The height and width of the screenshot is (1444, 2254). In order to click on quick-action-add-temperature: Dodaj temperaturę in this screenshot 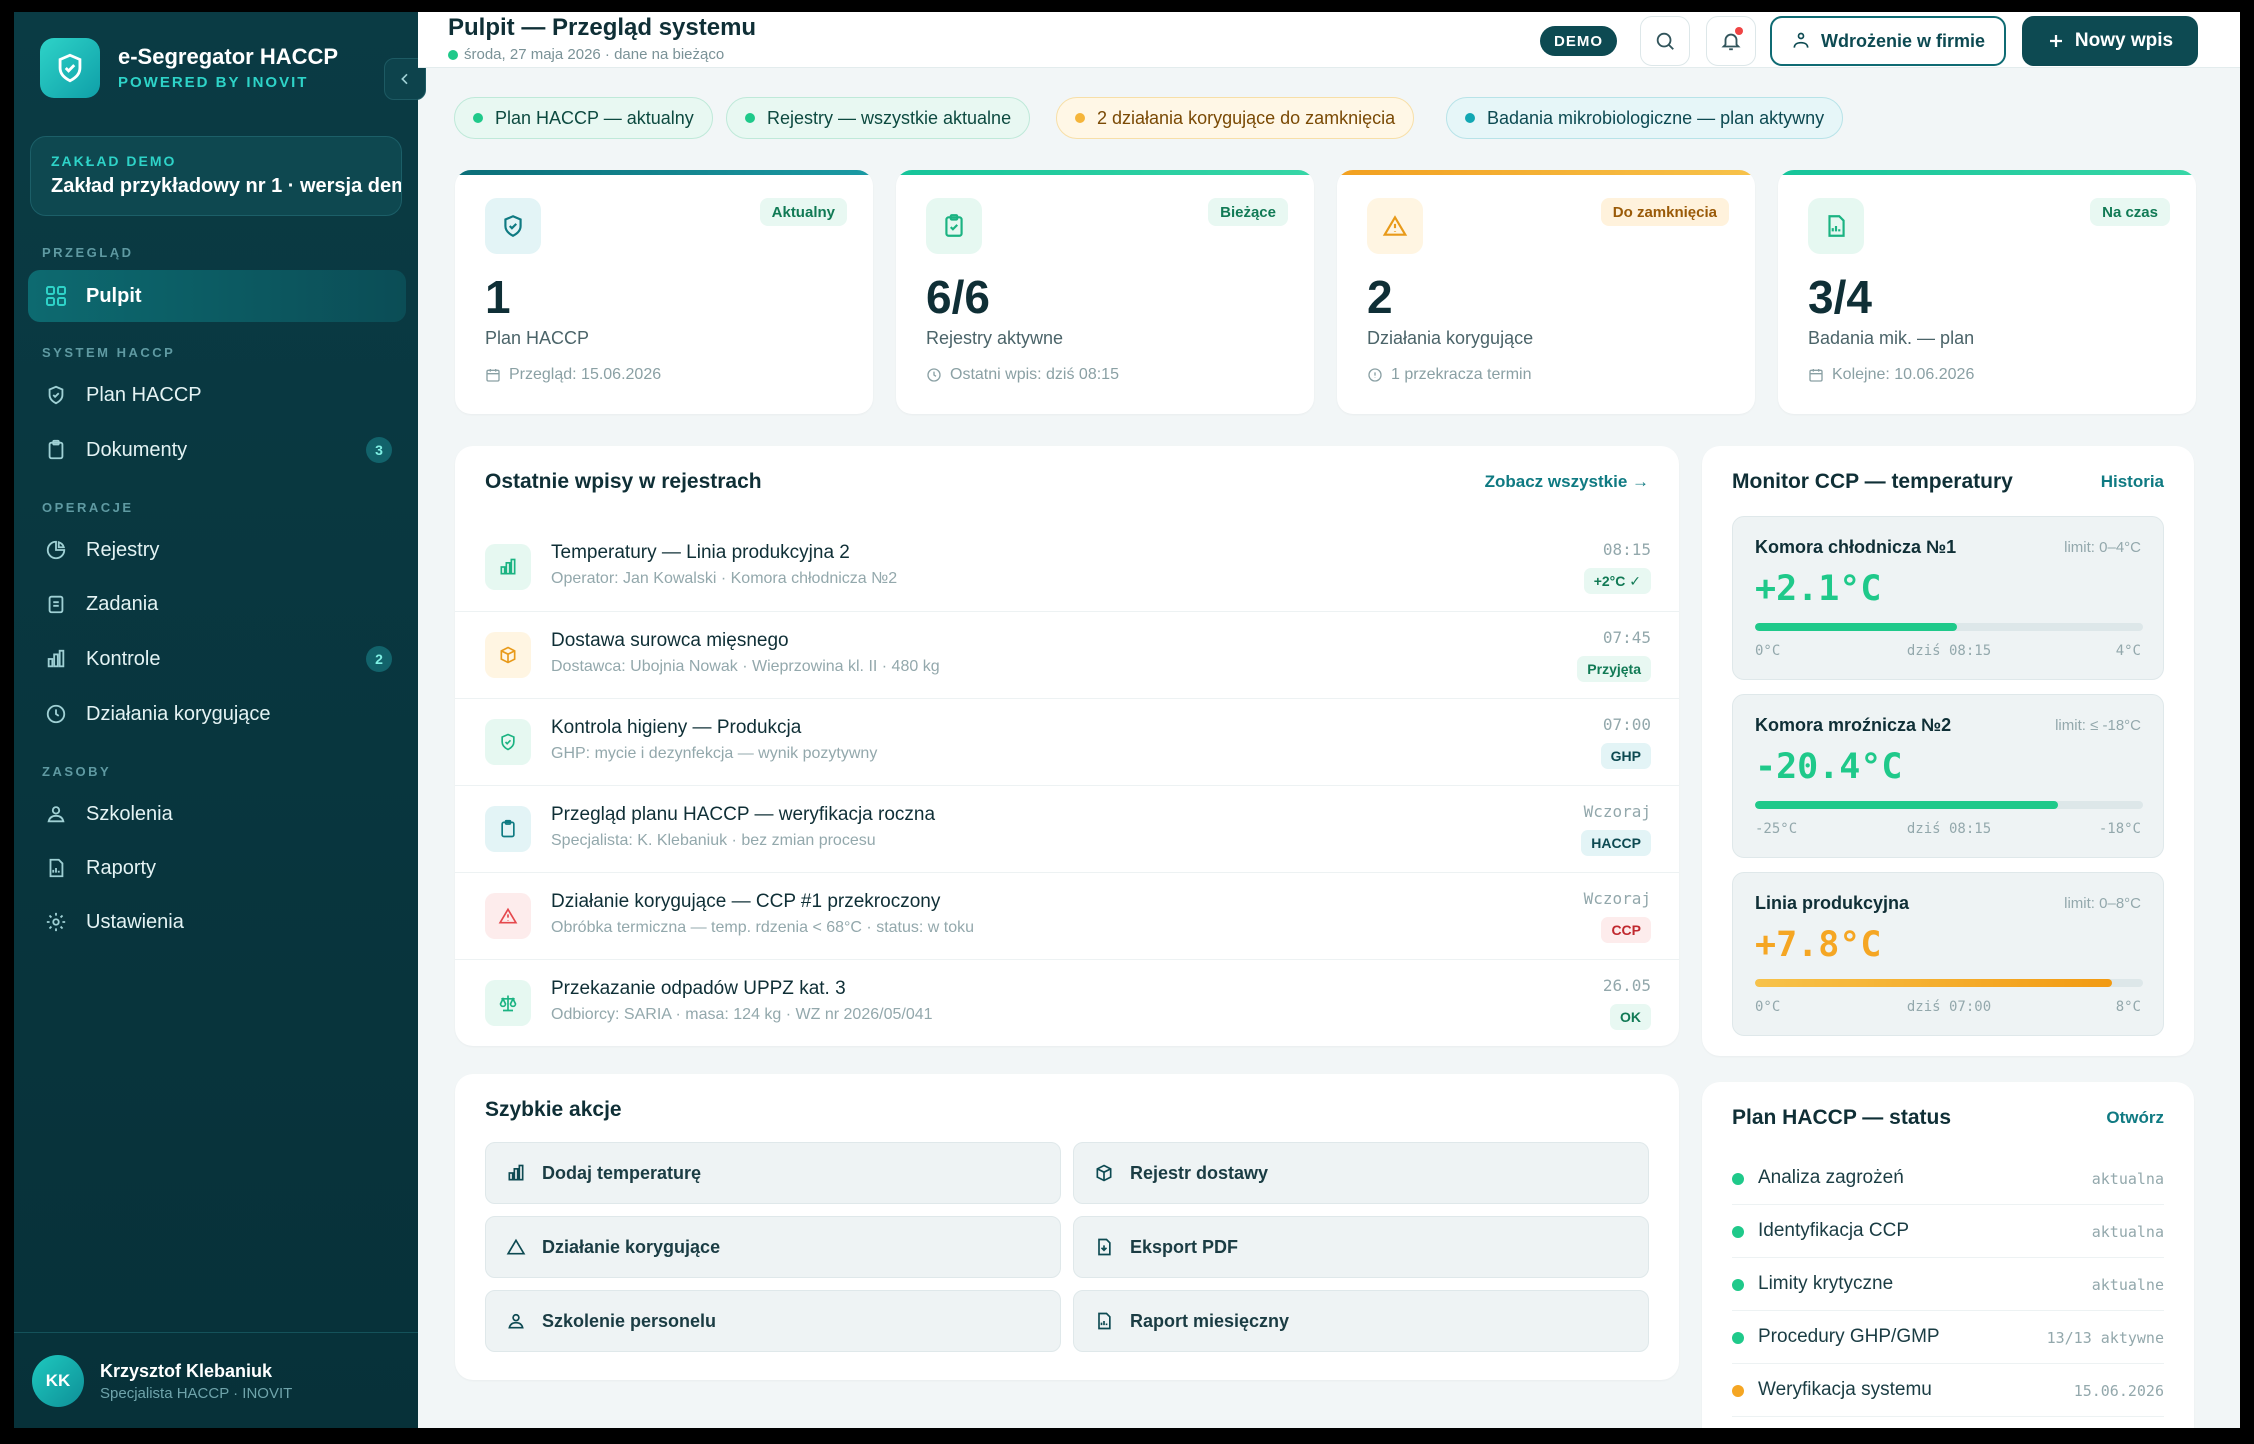, I will do `click(773, 1173)`.